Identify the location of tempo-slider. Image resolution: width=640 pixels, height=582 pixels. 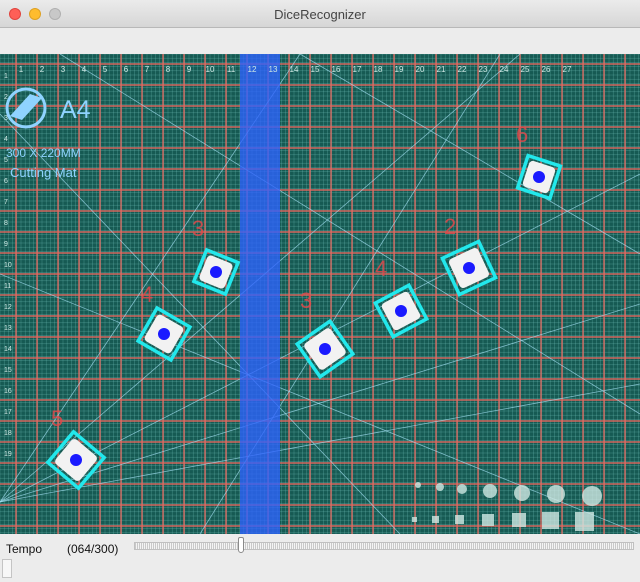
(384, 546).